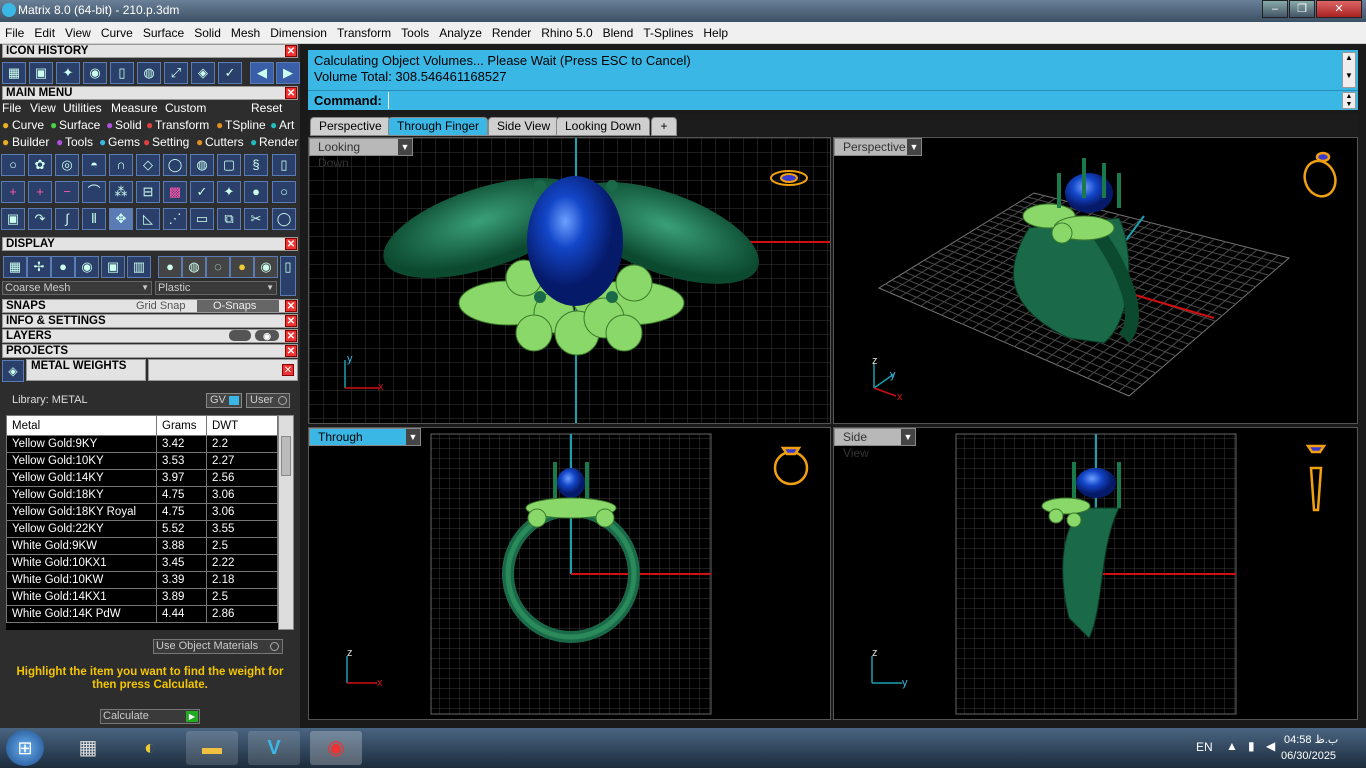 Image resolution: width=1366 pixels, height=768 pixels. Describe the element at coordinates (142, 546) in the screenshot. I see `table-row: White Gold:9KW 3.88 2.5` at that location.